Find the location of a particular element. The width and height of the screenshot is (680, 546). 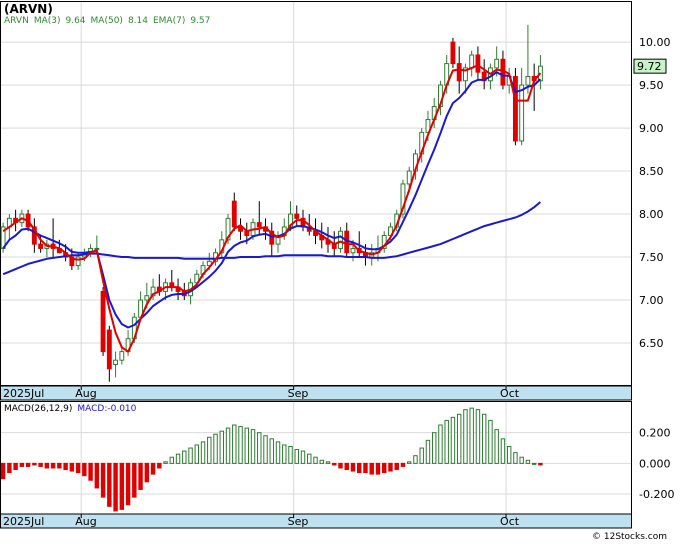

legend-entry: MACD(26,12,9) is located at coordinates (38, 409).